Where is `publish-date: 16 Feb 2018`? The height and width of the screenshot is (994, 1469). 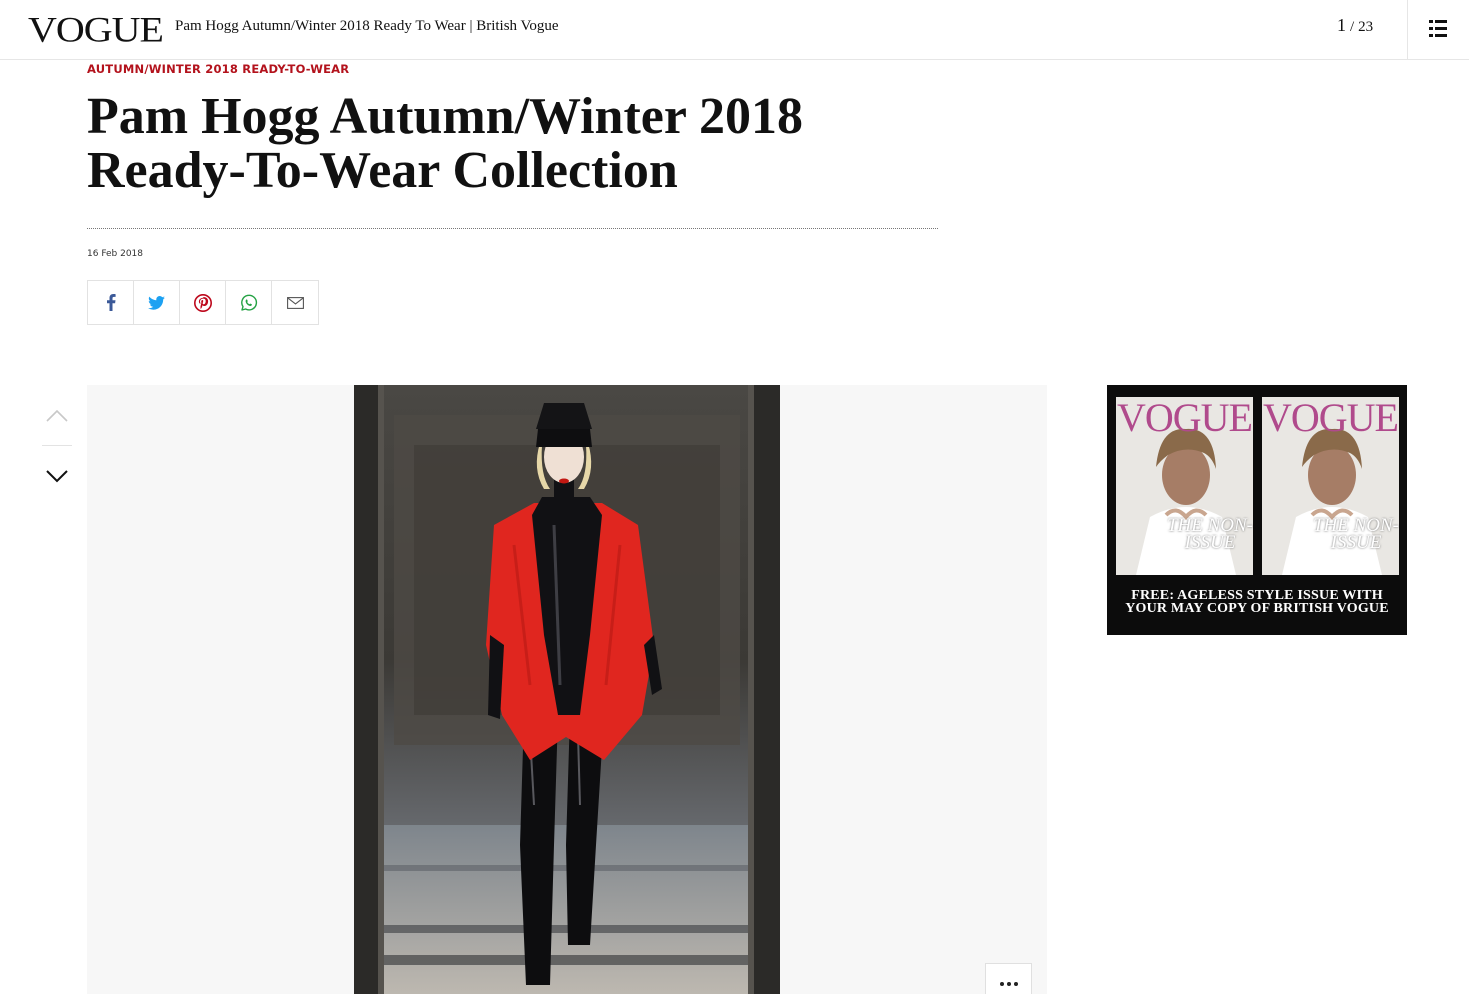 publish-date: 16 Feb 2018 is located at coordinates (115, 254).